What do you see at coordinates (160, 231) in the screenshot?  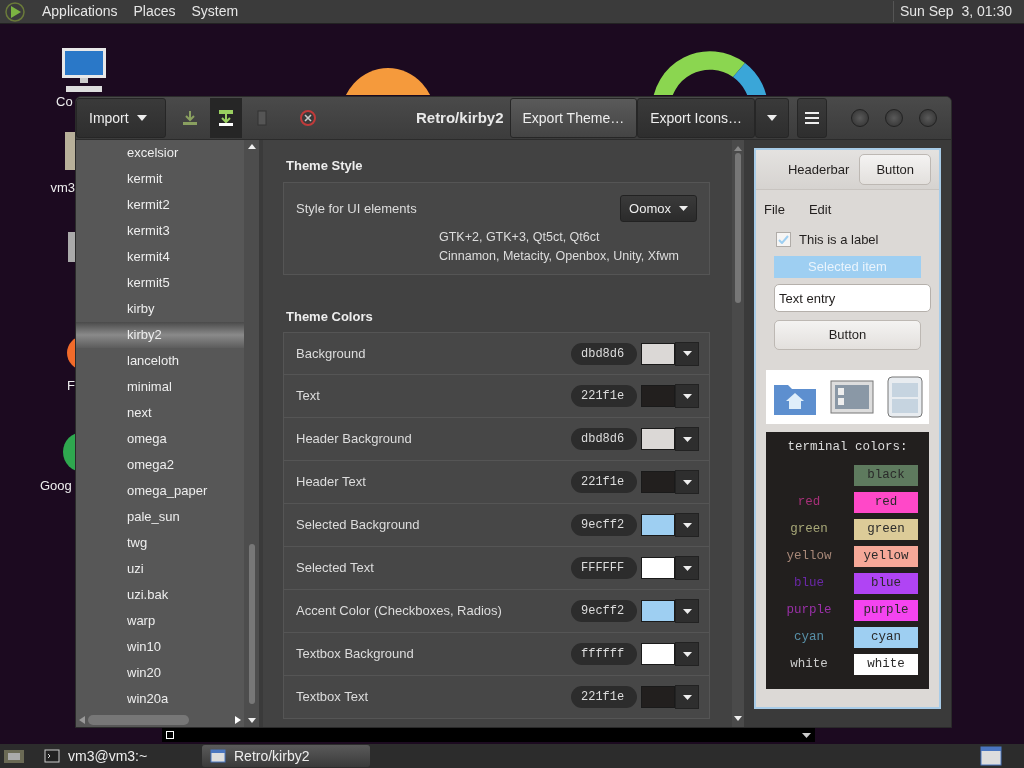 I see `theme-list-item: kermit3` at bounding box center [160, 231].